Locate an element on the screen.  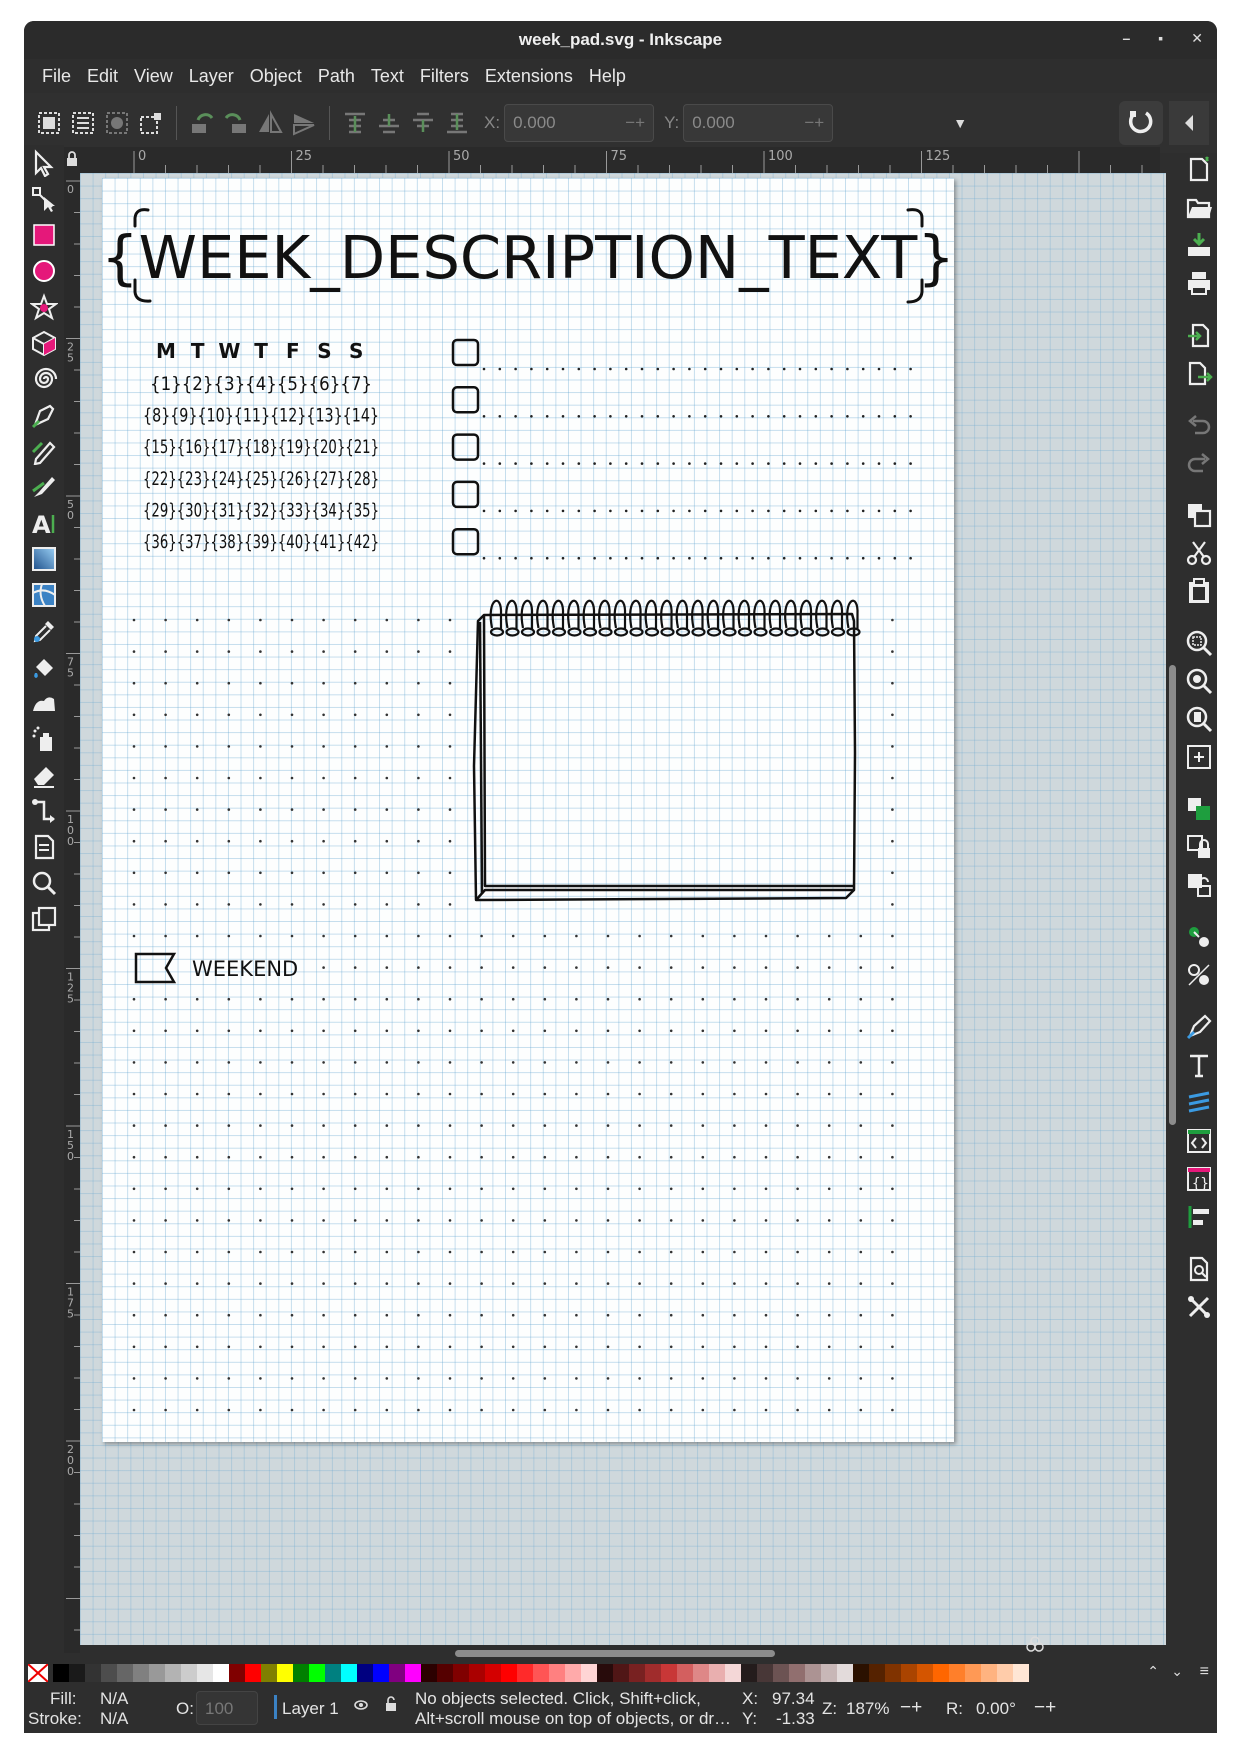
deselect-icon is located at coordinates (151, 123).